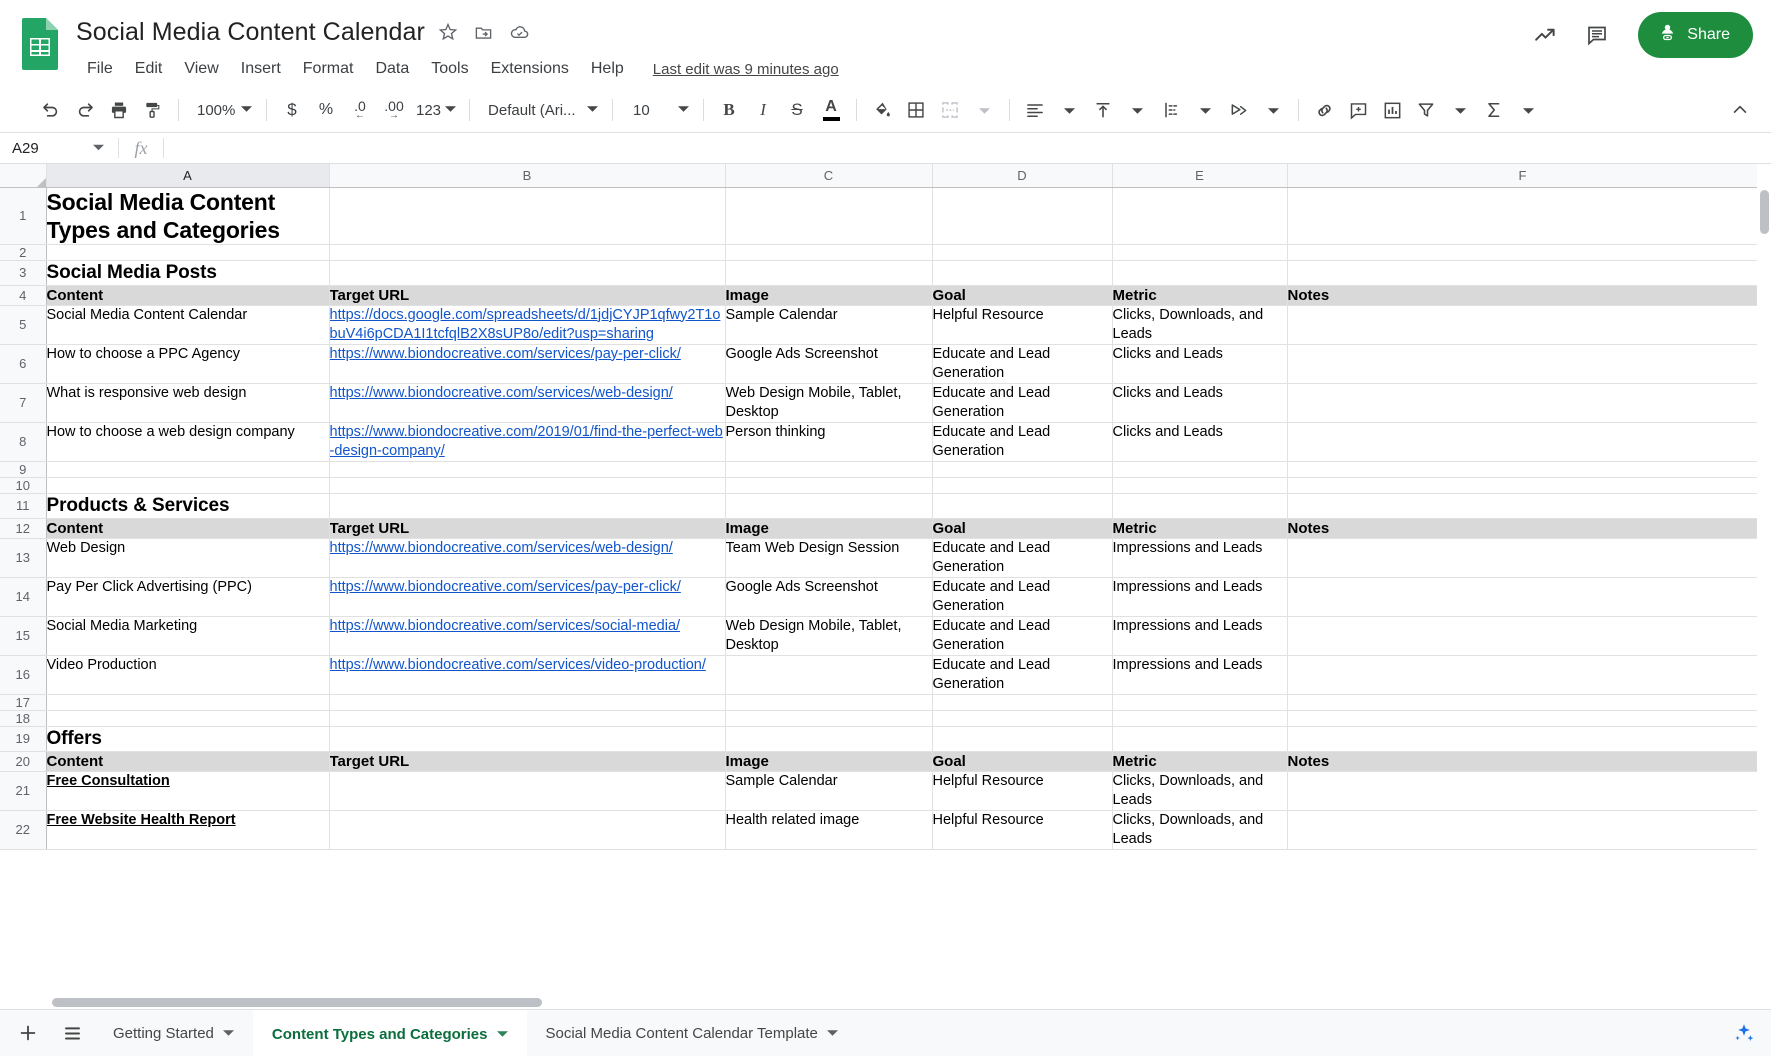 This screenshot has height=1056, width=1771. Describe the element at coordinates (1523, 636) in the screenshot. I see `cell-F15` at that location.